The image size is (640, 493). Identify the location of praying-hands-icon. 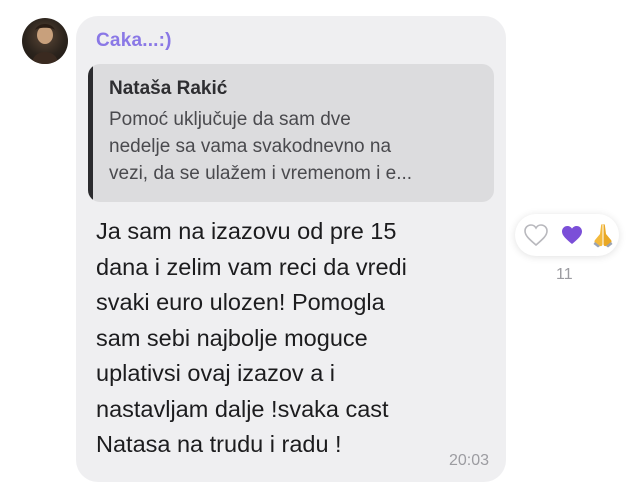
(603, 235).